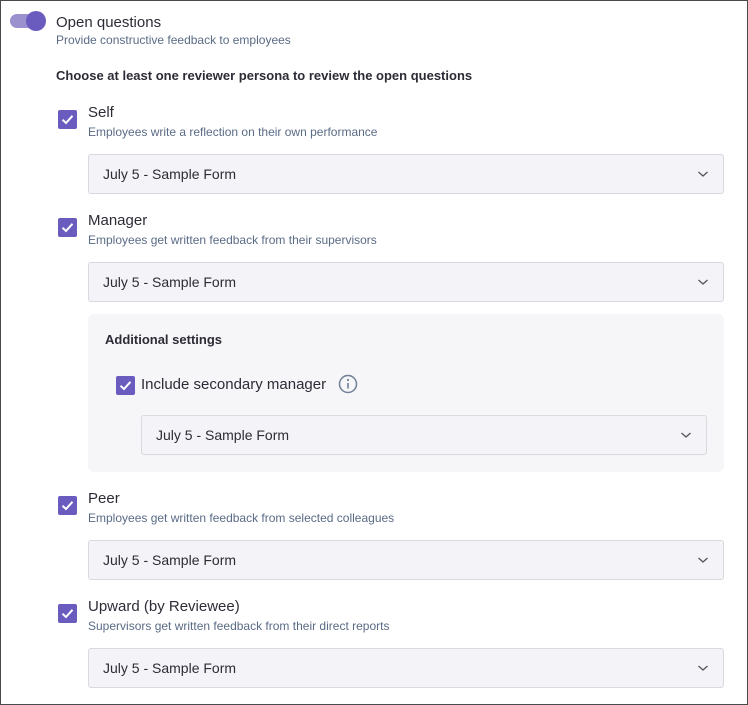  Describe the element at coordinates (406, 560) in the screenshot. I see `peer-form-select: July 5 - Sample Form` at that location.